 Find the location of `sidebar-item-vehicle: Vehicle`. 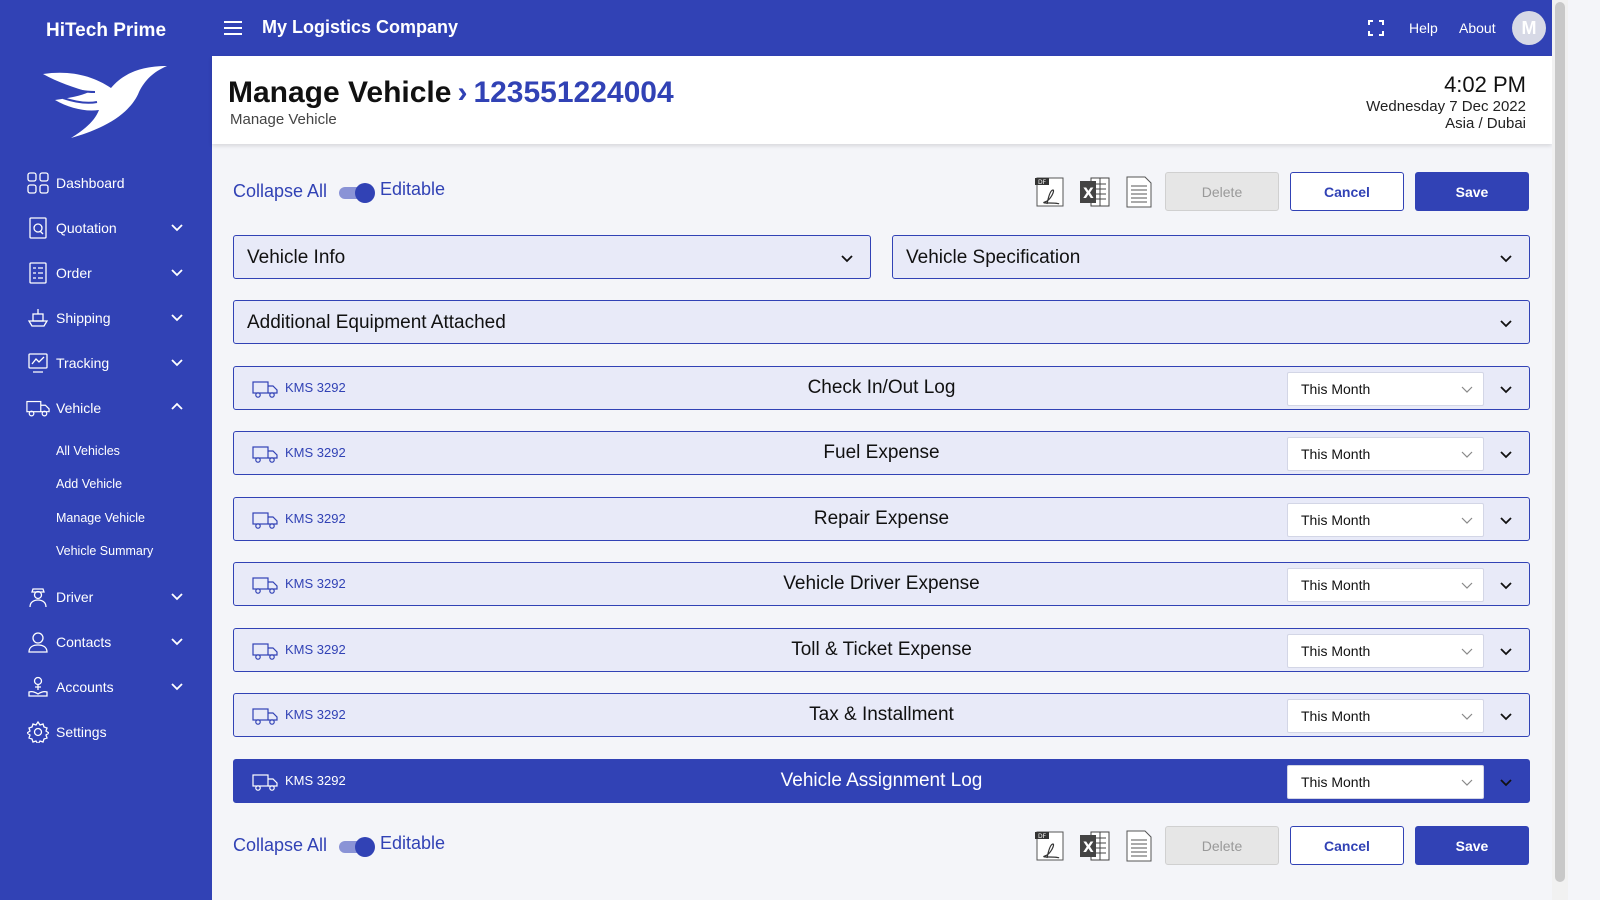

sidebar-item-vehicle: Vehicle is located at coordinates (106, 407).